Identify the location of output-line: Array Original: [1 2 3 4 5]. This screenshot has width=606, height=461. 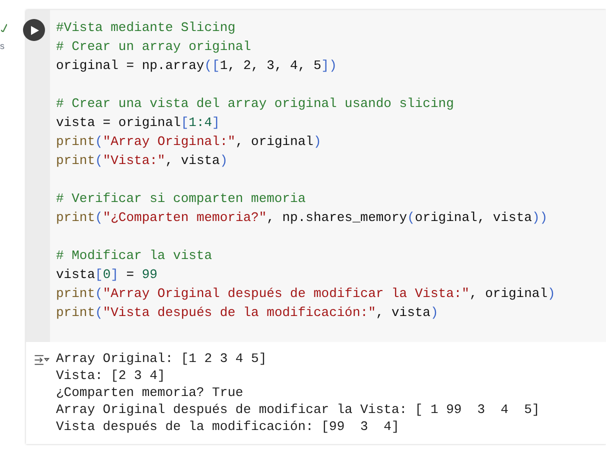
(162, 358).